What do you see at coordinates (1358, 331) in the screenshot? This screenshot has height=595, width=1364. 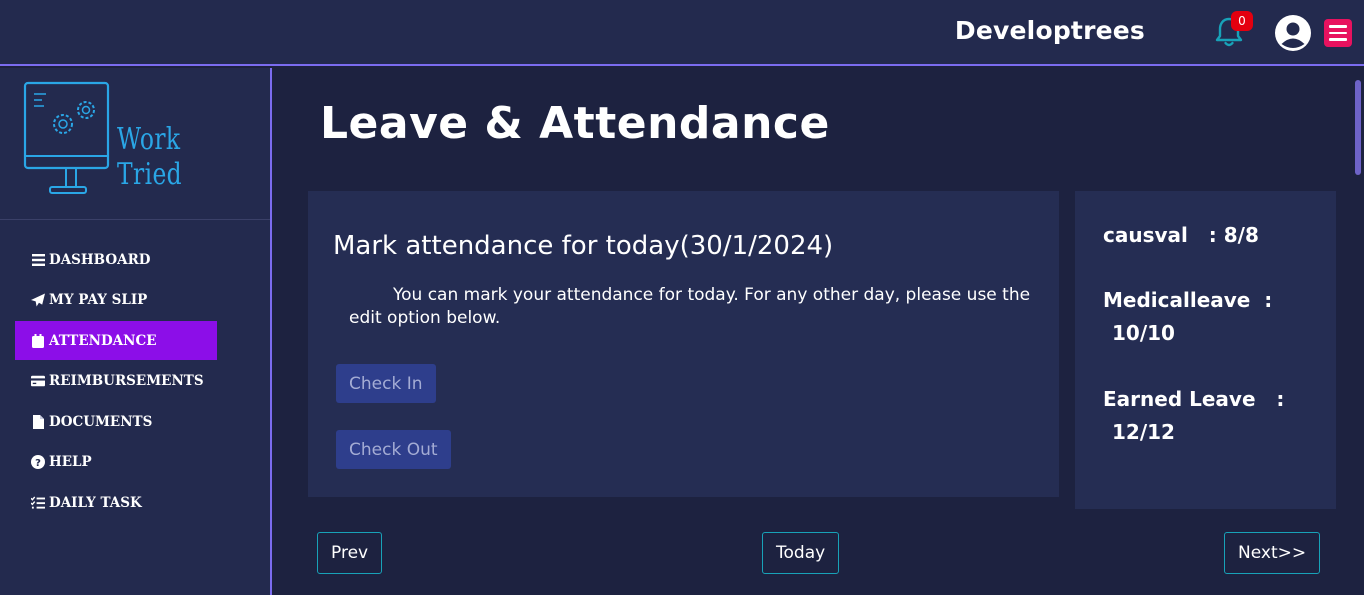 I see `scrollbar` at bounding box center [1358, 331].